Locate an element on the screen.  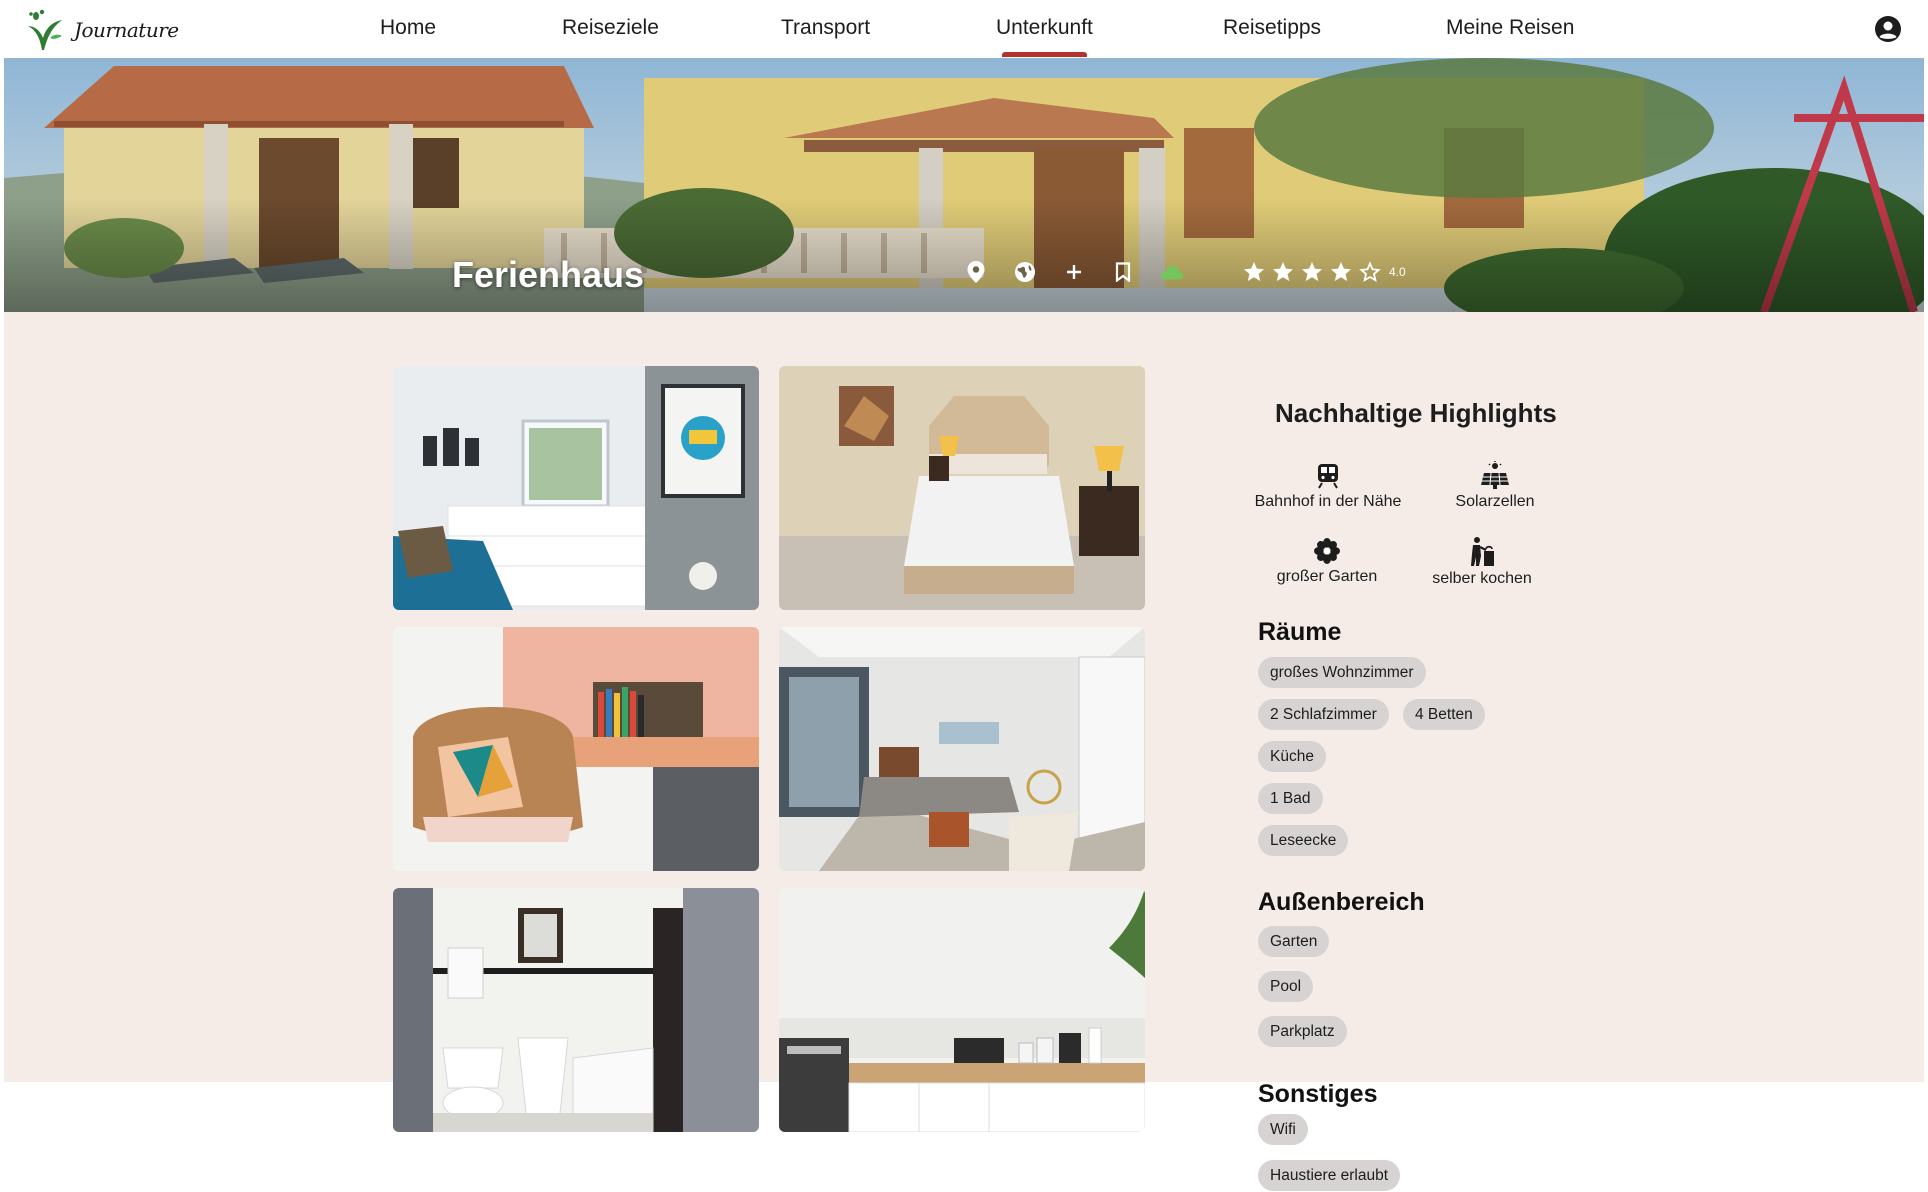
hero-action-bar is located at coordinates (1074, 272).